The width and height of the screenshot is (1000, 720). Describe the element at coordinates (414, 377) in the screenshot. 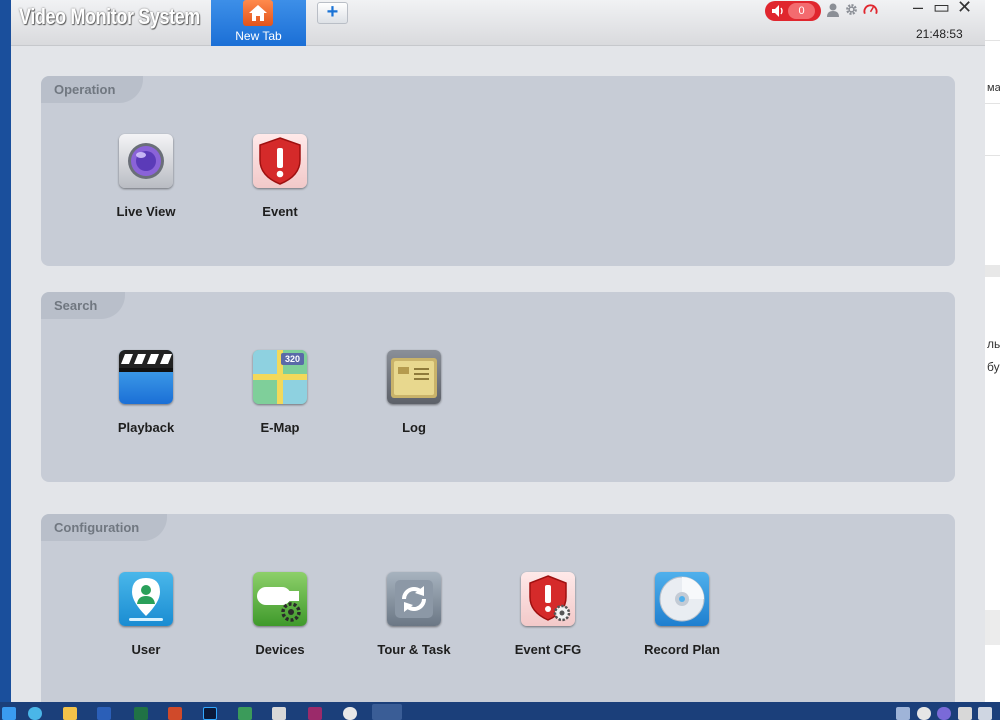

I see `log-book-icon` at that location.